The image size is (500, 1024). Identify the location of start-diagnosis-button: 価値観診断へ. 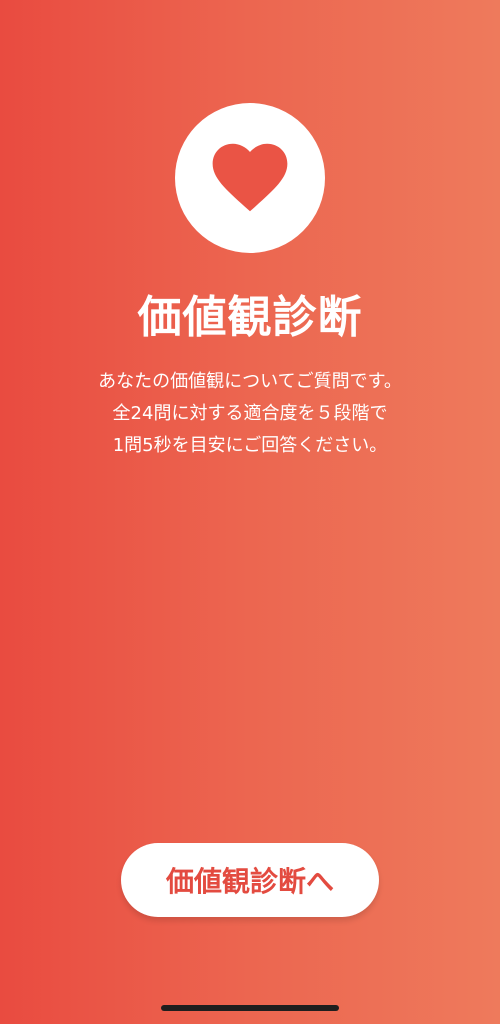
(250, 880).